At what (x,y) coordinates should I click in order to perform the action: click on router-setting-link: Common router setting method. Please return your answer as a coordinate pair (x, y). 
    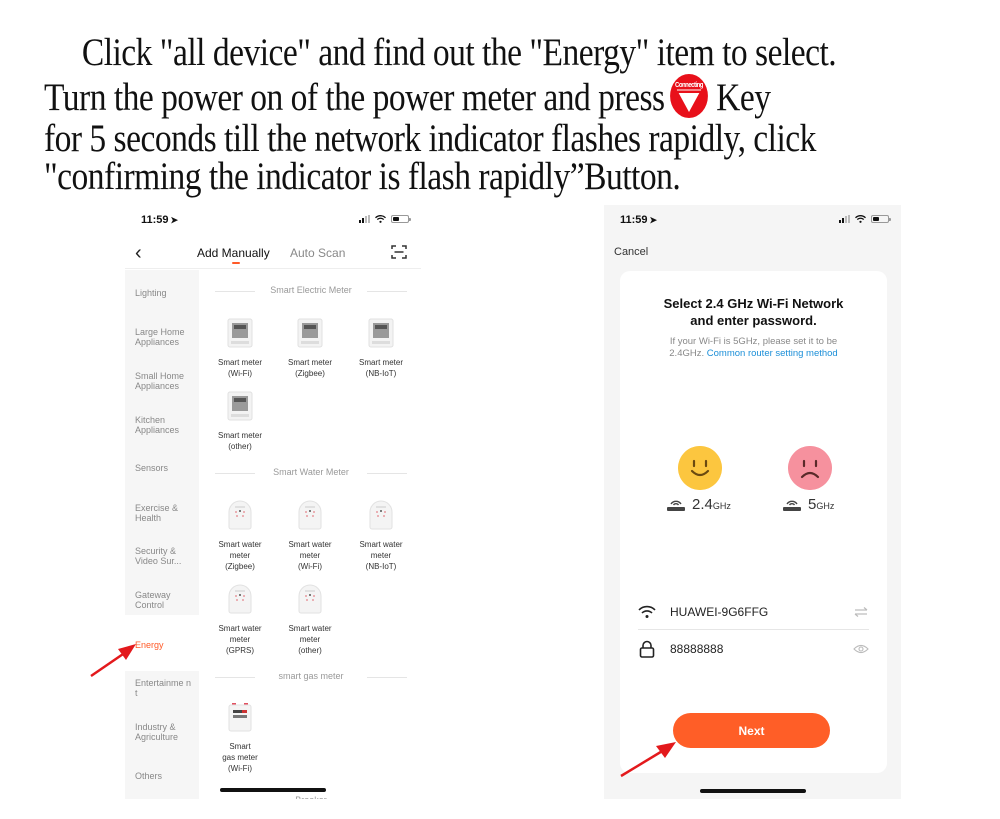
    Looking at the image, I should click on (772, 353).